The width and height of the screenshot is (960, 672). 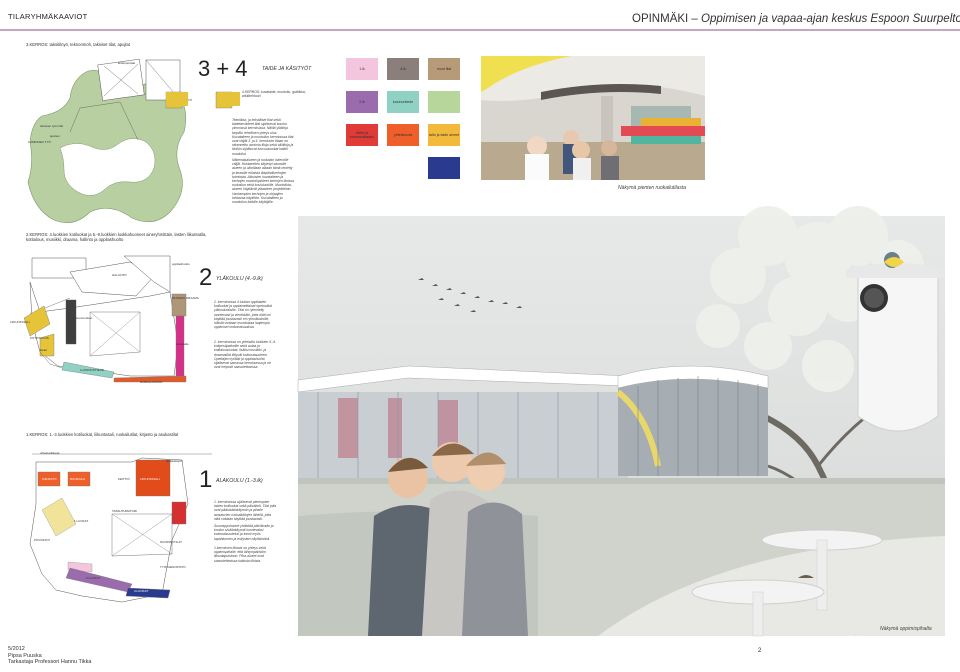 What do you see at coordinates (39, 142) in the screenshot?
I see `plan3-label-5: LOMINNEN TYÖ` at bounding box center [39, 142].